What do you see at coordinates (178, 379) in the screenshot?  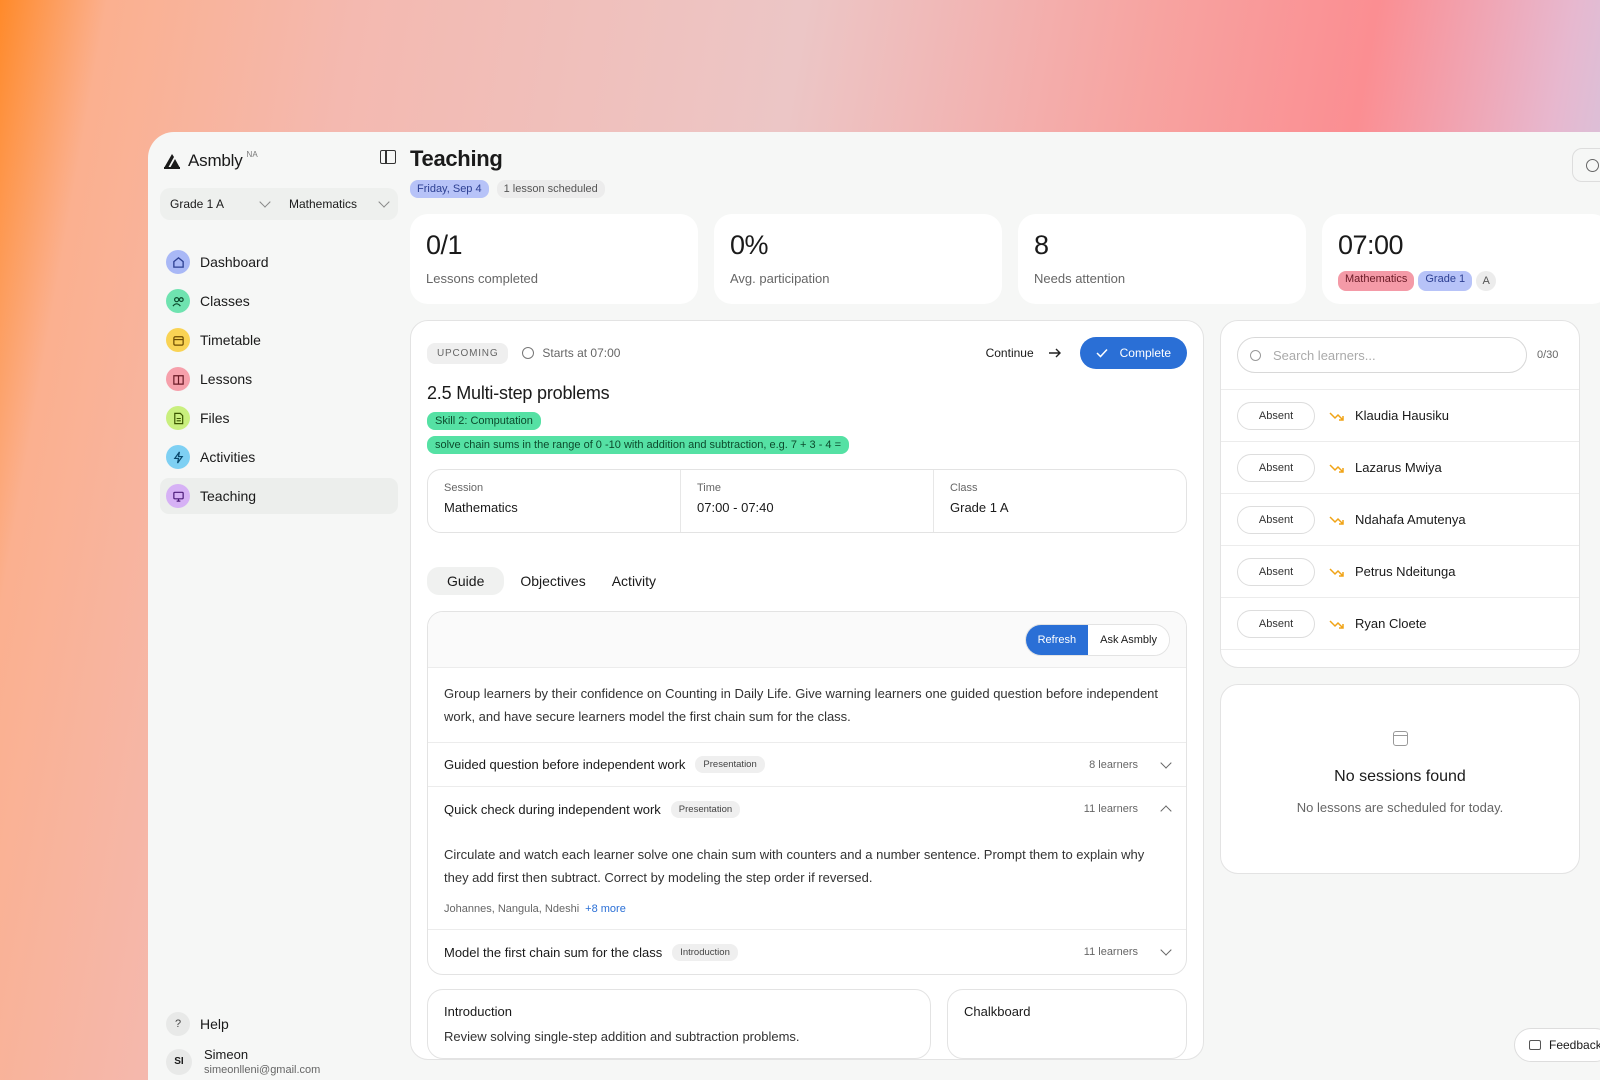 I see `book-icon` at bounding box center [178, 379].